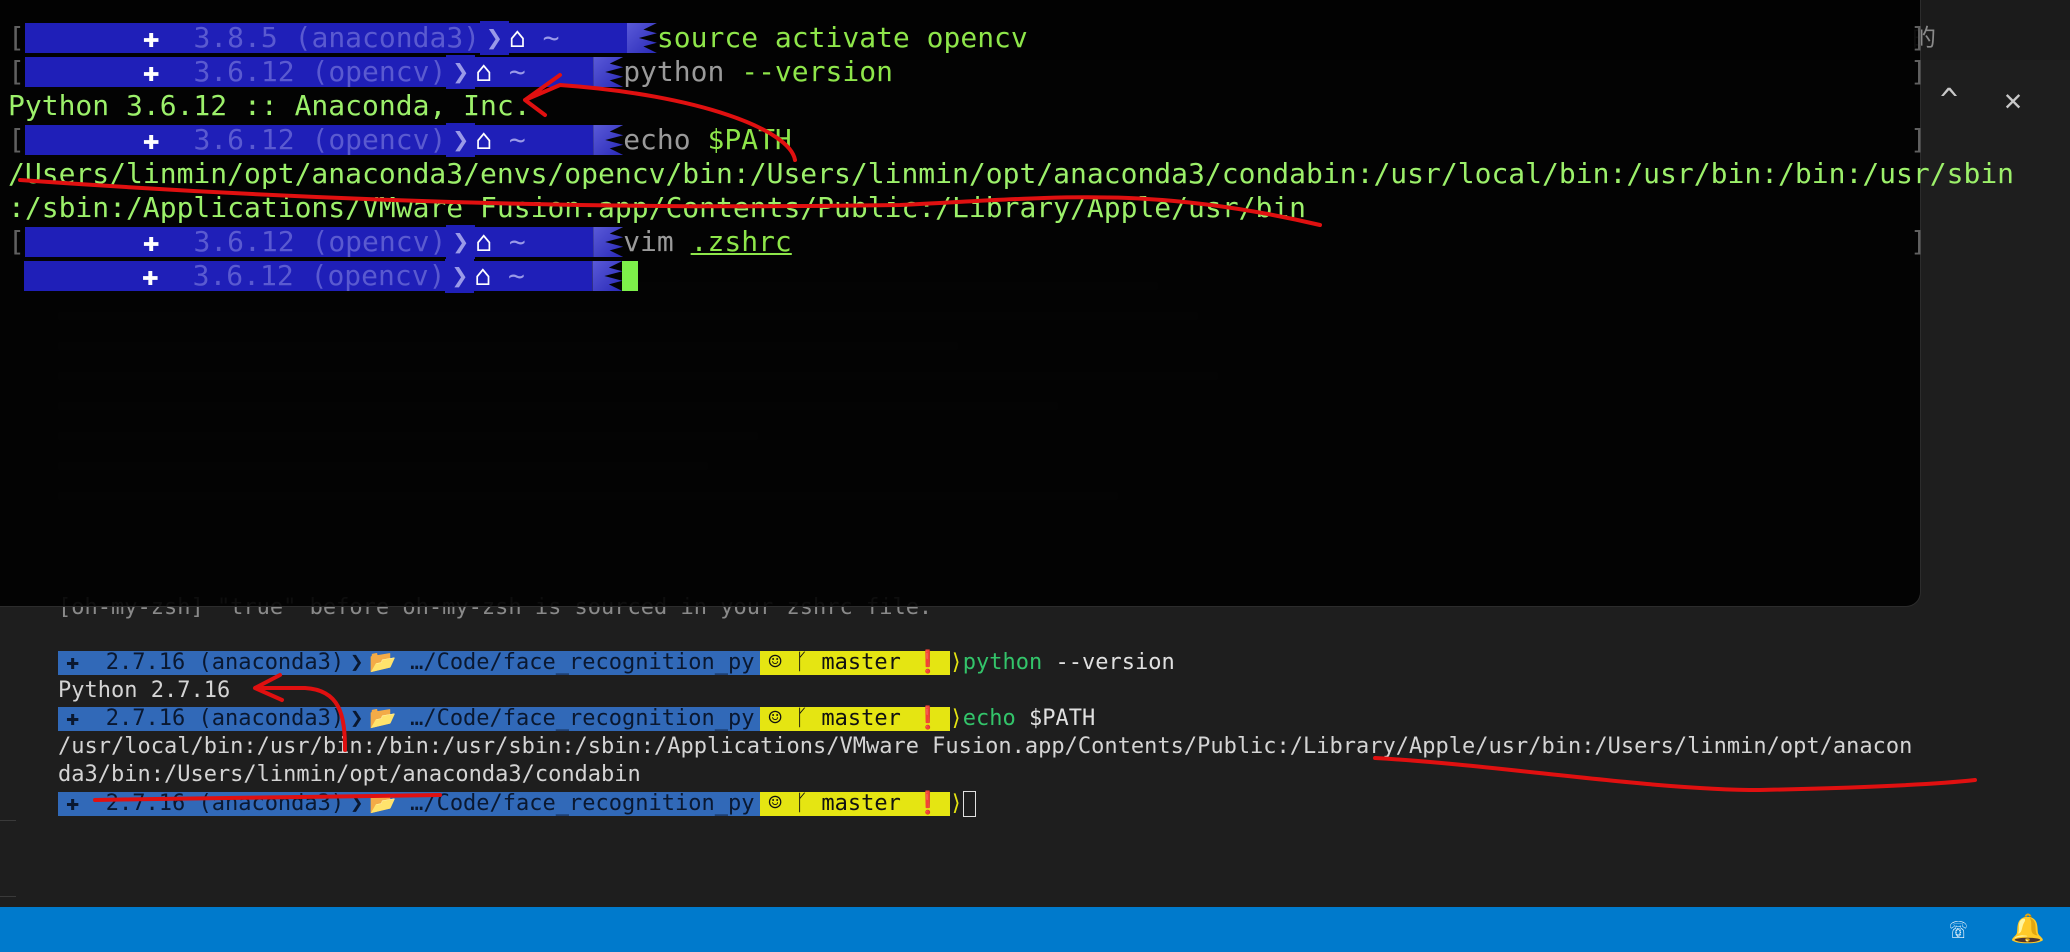  I want to click on command-text: vim, so click(648, 241).